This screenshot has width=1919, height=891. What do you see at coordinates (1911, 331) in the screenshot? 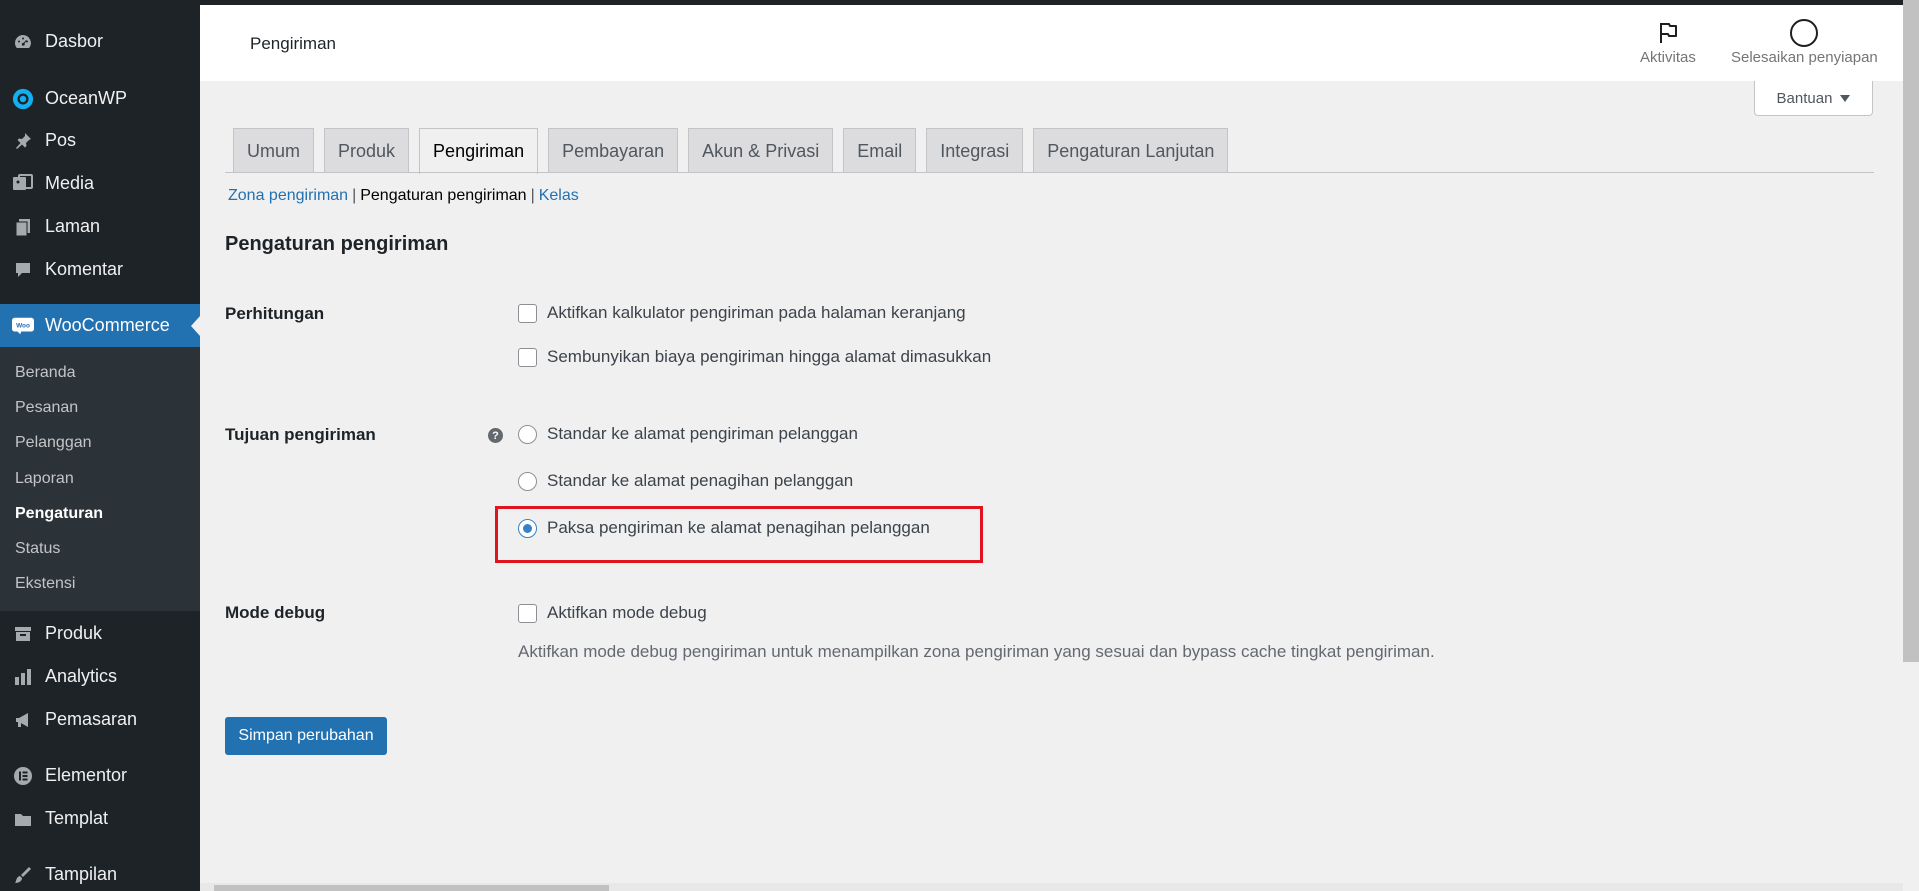
I see `vertical-scrollbar-thumb` at bounding box center [1911, 331].